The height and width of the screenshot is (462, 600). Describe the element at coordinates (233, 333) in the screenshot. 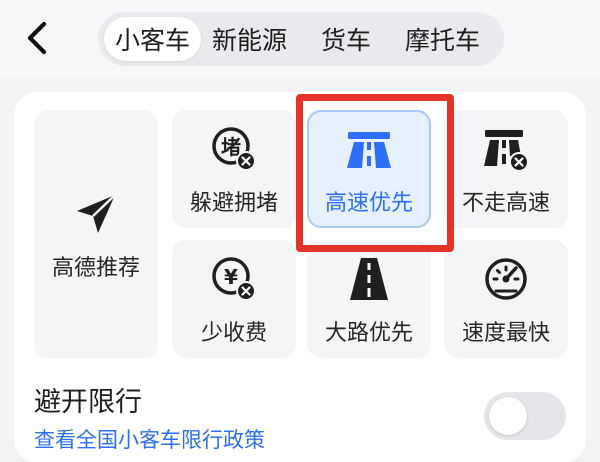

I see `option-less-toll-label: 少收费` at that location.